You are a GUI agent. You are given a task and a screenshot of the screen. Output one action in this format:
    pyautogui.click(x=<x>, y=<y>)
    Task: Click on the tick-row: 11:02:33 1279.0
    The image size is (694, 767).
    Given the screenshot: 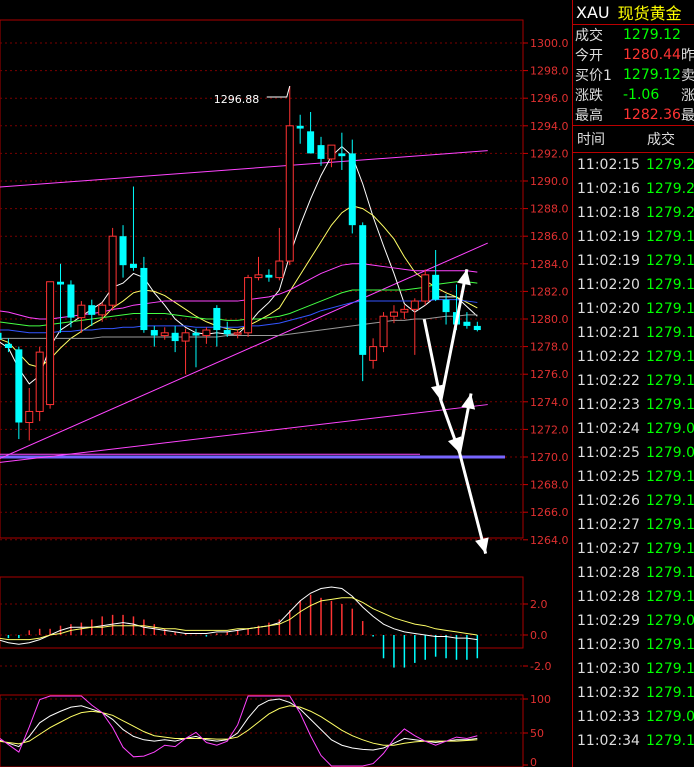 What is the action you would take?
    pyautogui.click(x=633, y=717)
    